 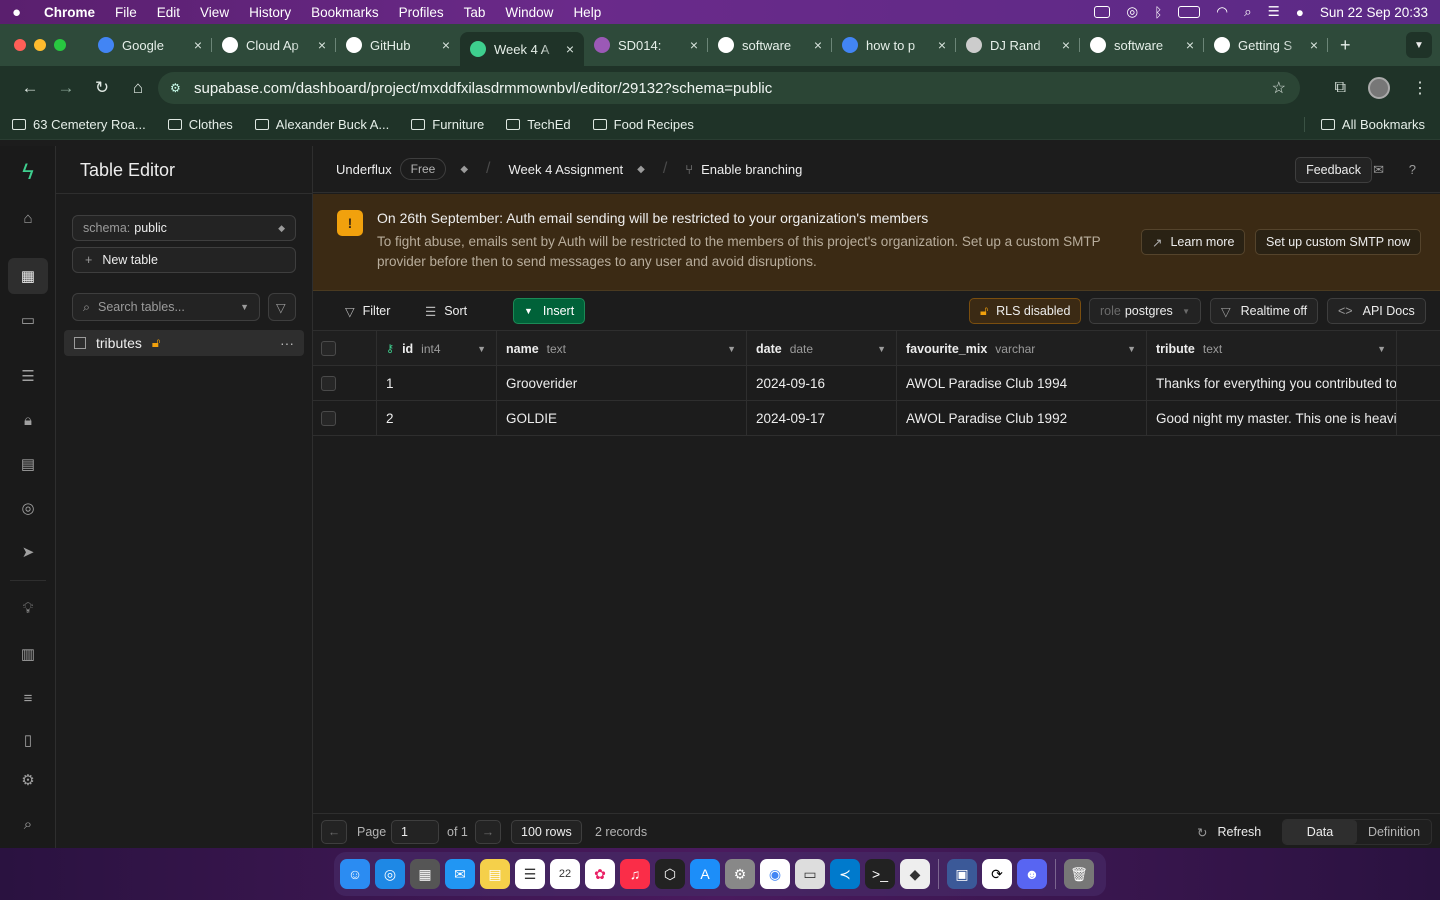 I want to click on safari-icon: ◎, so click(x=390, y=874).